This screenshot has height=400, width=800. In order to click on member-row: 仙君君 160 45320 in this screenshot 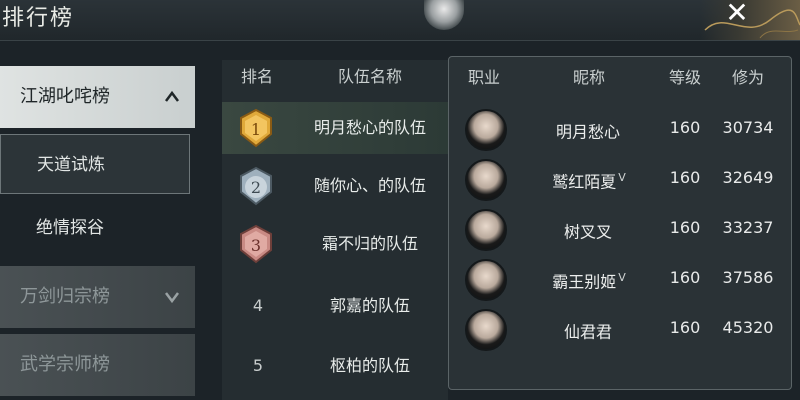, I will do `click(620, 328)`.